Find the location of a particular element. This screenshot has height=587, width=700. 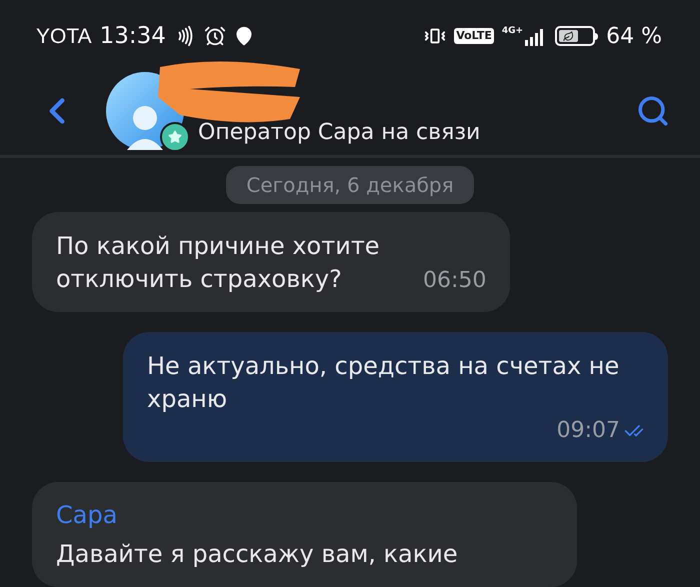

clock: 13:34 is located at coordinates (133, 37).